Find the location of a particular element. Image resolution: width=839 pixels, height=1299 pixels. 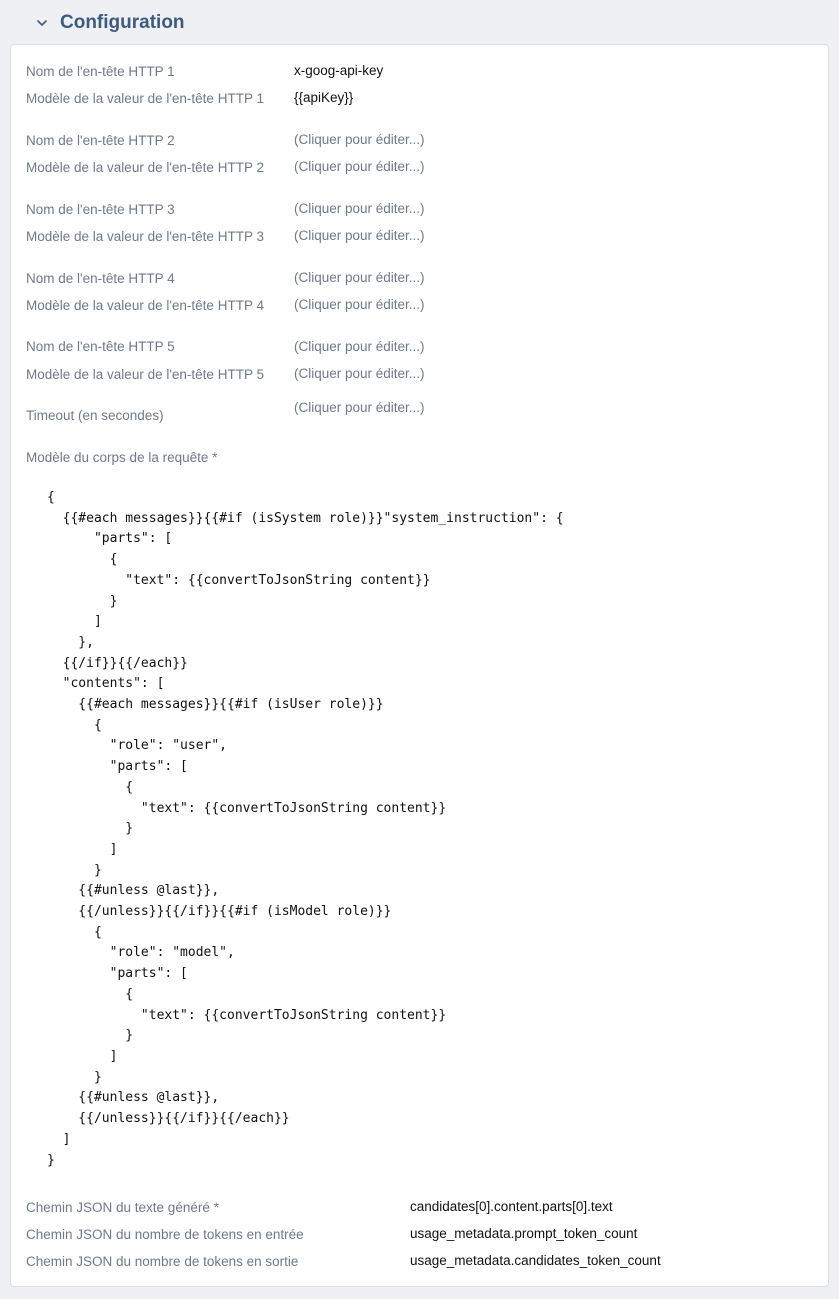

section-header: Configuration is located at coordinates (419, 22).